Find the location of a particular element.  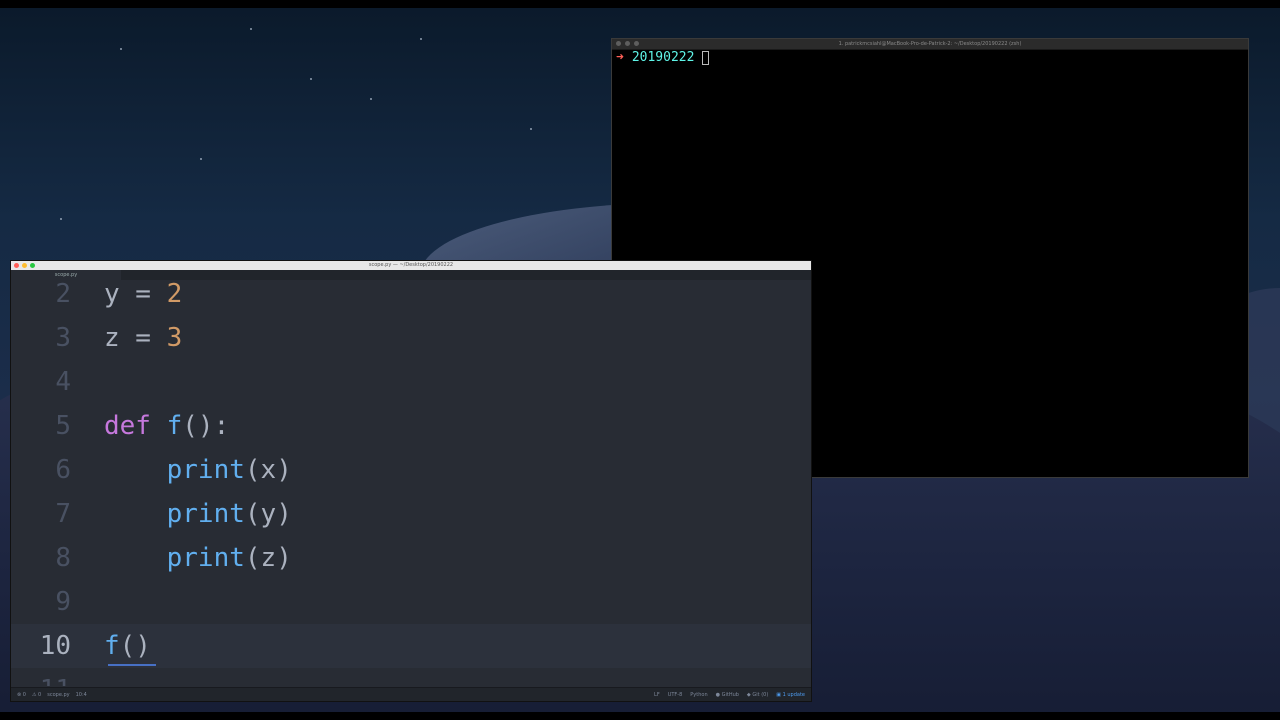

code-line: 3z = 3 is located at coordinates (411, 338).